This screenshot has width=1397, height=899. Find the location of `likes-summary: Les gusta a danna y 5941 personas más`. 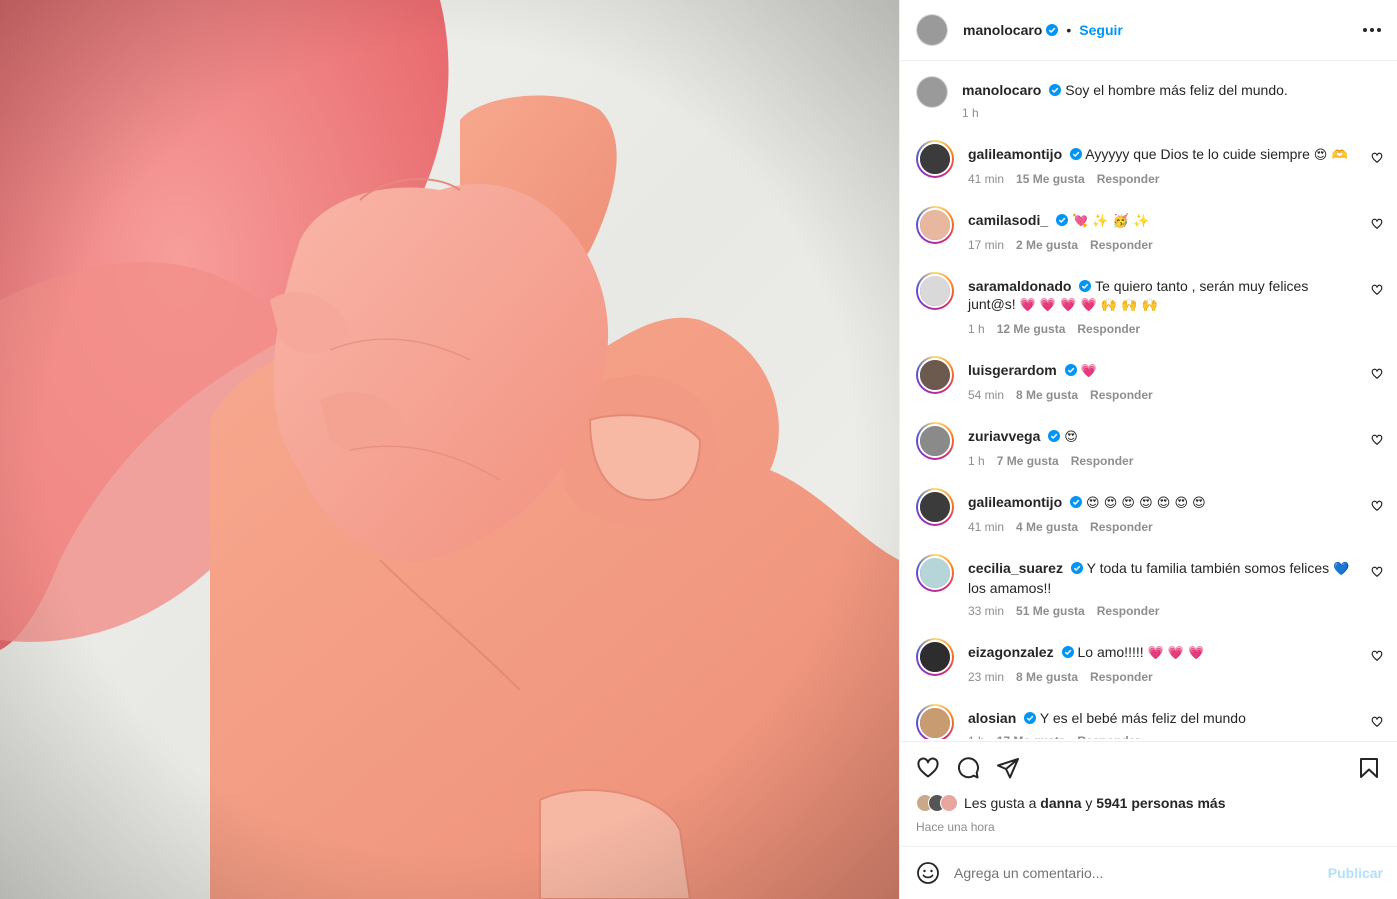

likes-summary: Les gusta a danna y 5941 personas más is located at coordinates (1148, 803).